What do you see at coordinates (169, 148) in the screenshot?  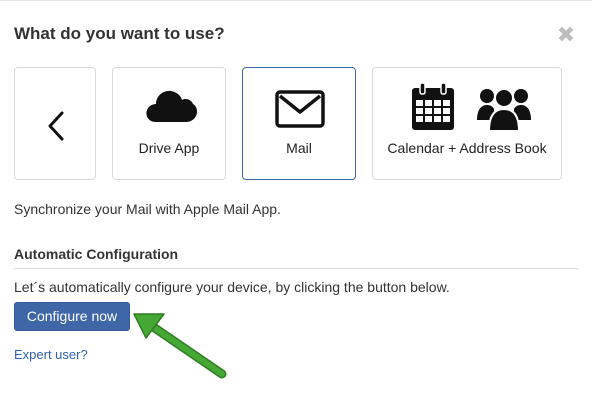 I see `option-label: Drive App` at bounding box center [169, 148].